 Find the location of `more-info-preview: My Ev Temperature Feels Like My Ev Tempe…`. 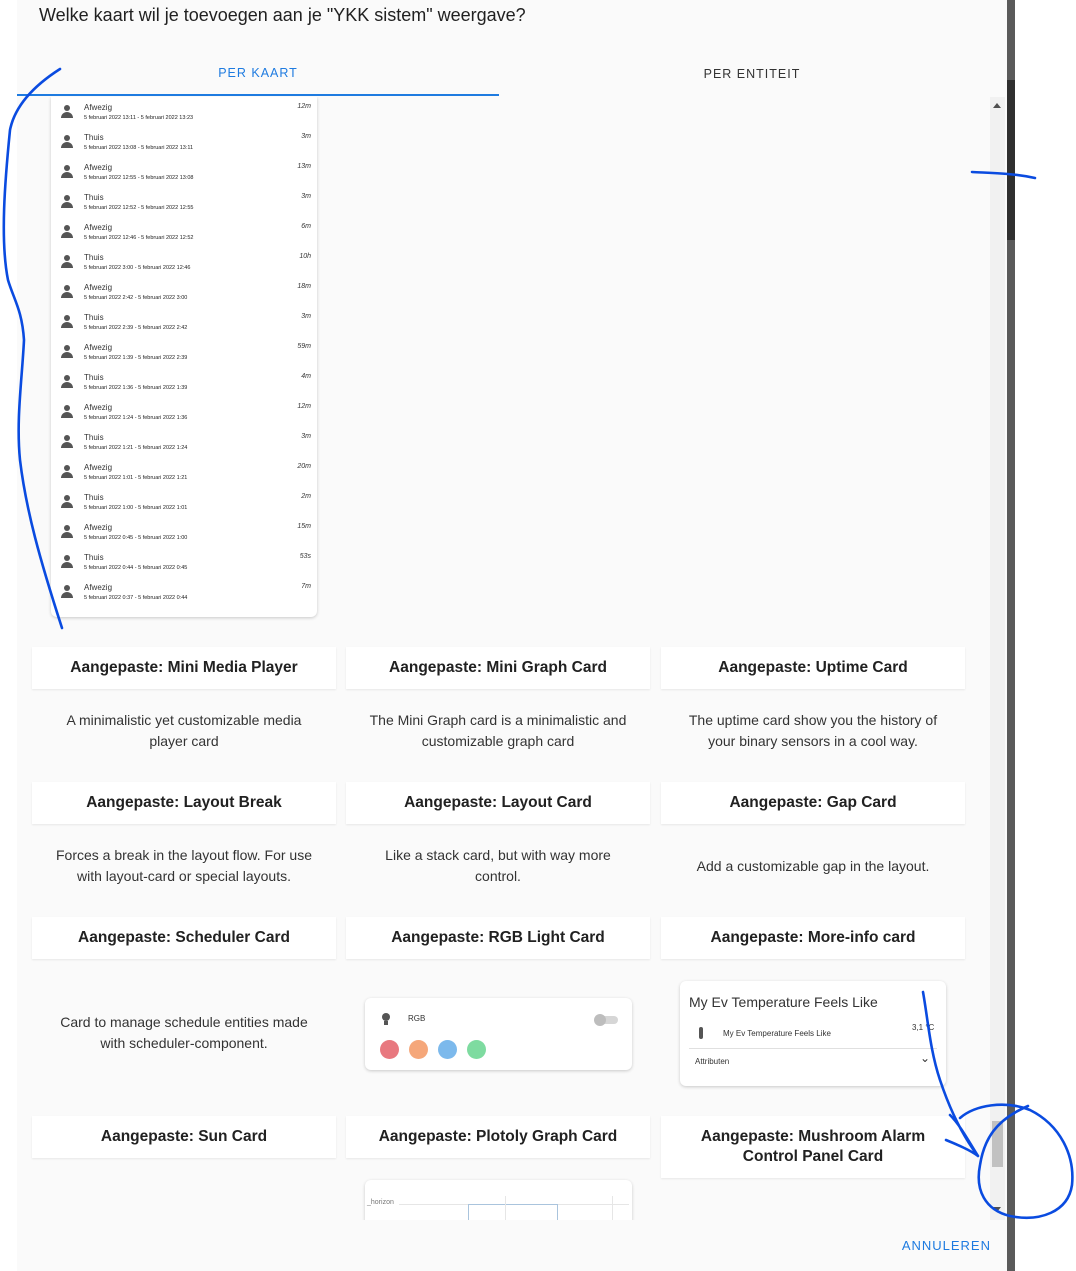

more-info-preview: My Ev Temperature Feels Like My Ev Tempe… is located at coordinates (813, 1033).